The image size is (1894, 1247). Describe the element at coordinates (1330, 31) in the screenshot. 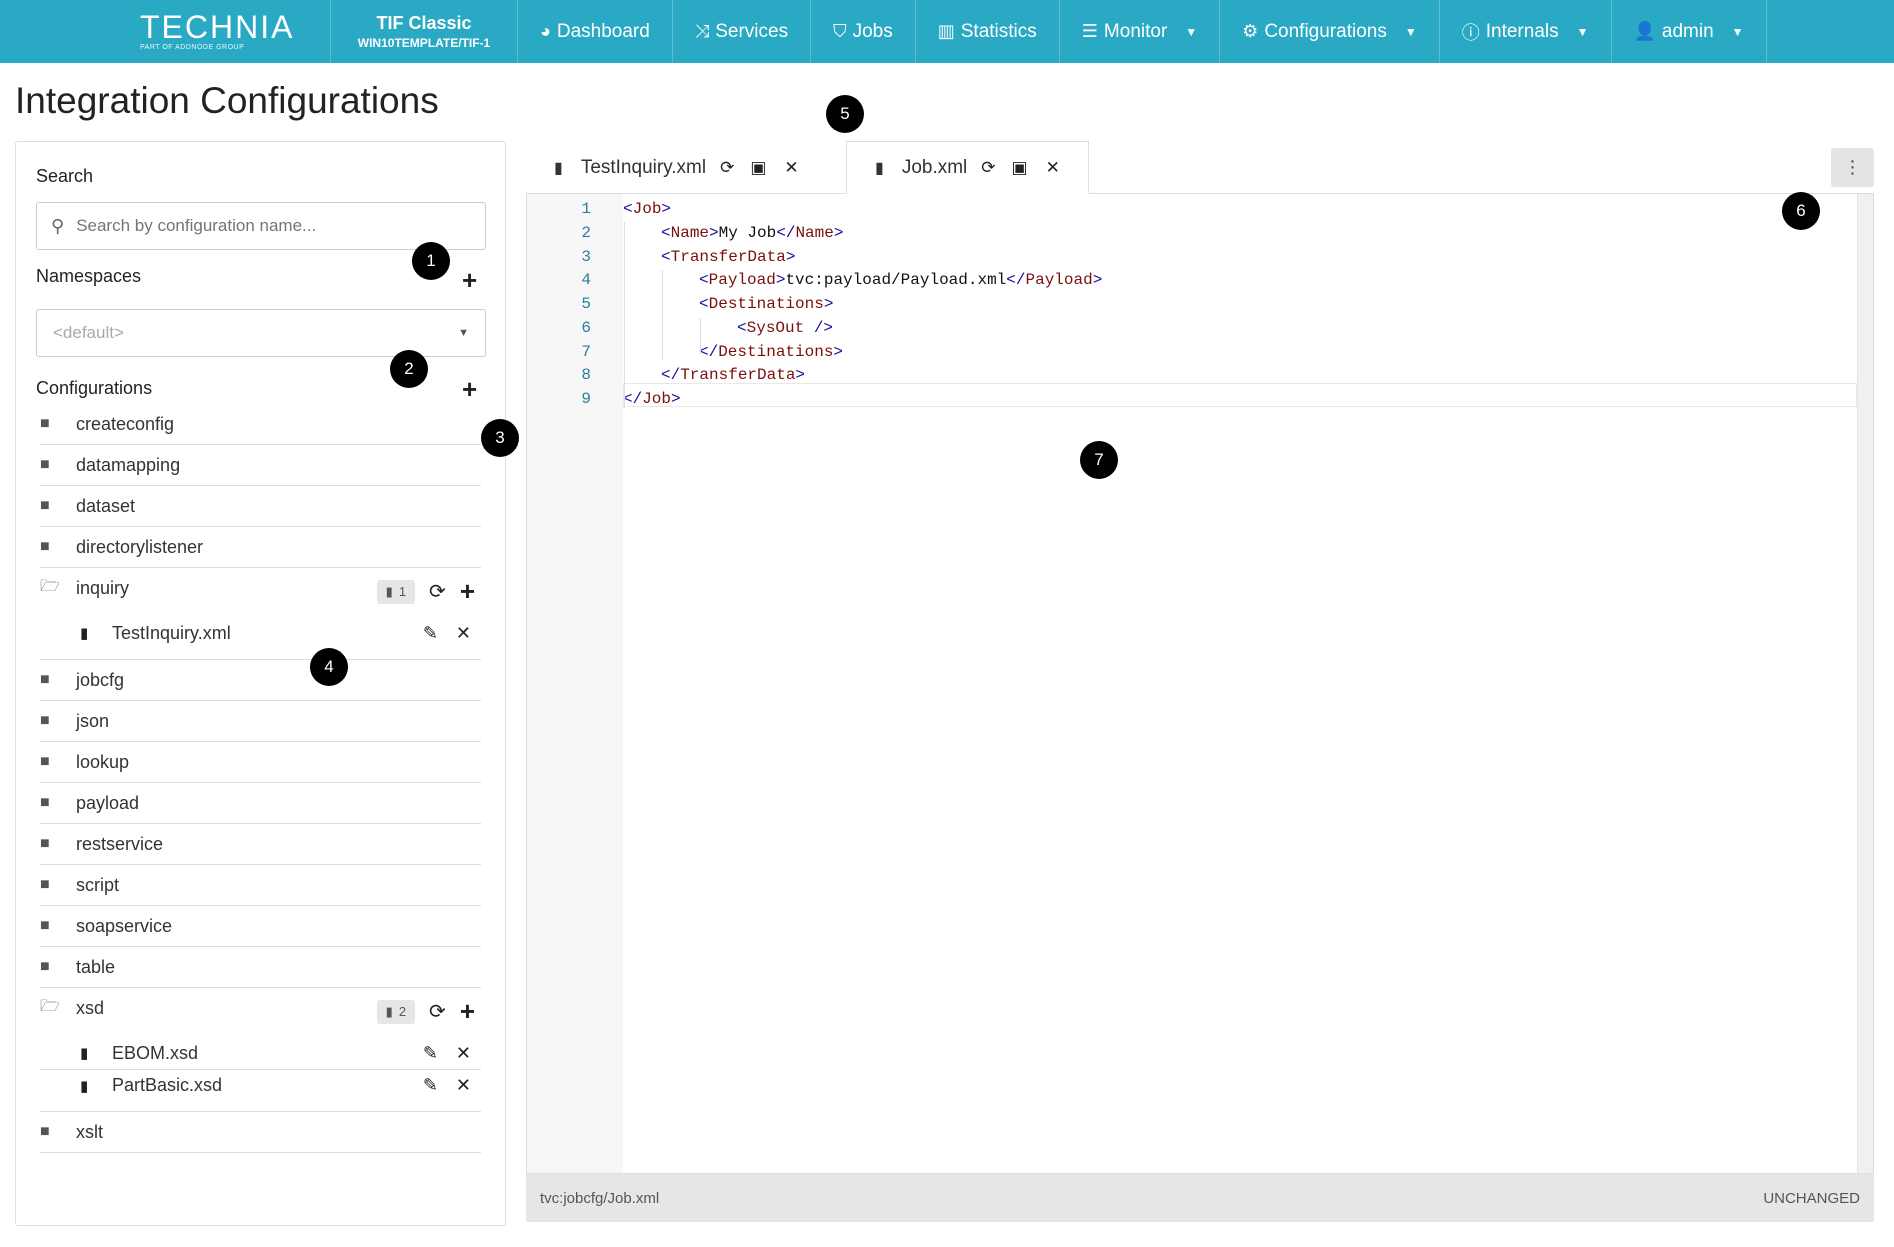

I see `nav-item-configurations: ⚙ Configurations ▼` at that location.